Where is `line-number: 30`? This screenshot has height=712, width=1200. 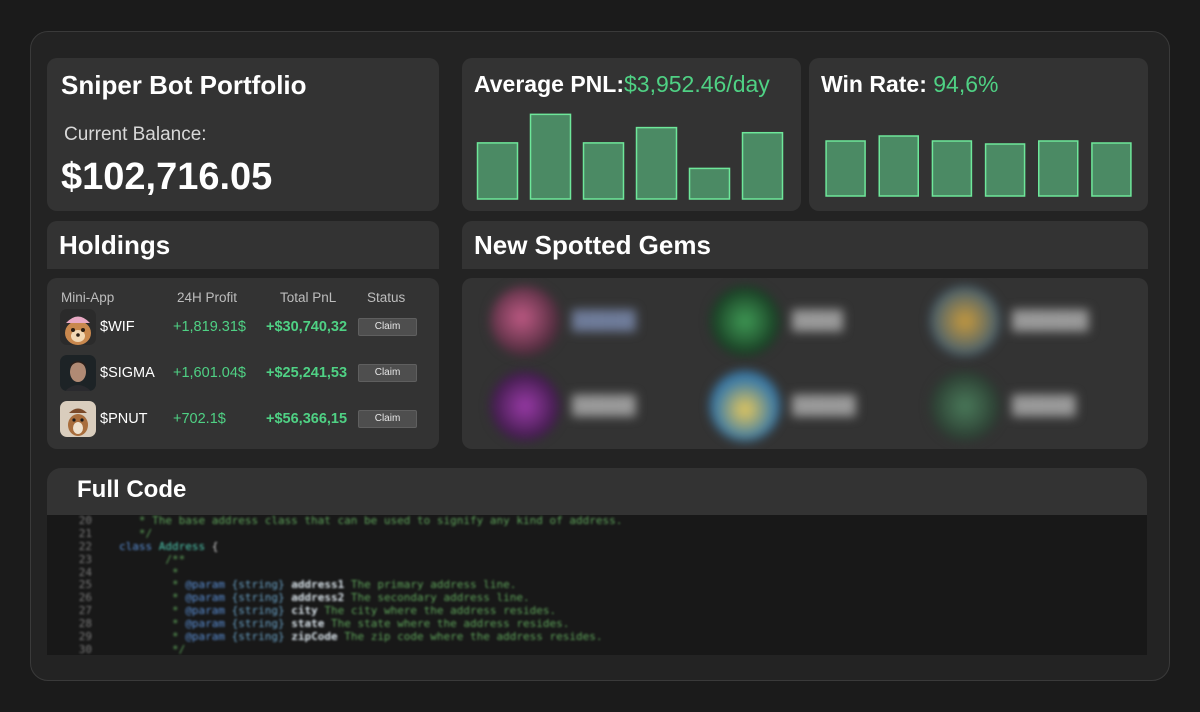 line-number: 30 is located at coordinates (85, 648).